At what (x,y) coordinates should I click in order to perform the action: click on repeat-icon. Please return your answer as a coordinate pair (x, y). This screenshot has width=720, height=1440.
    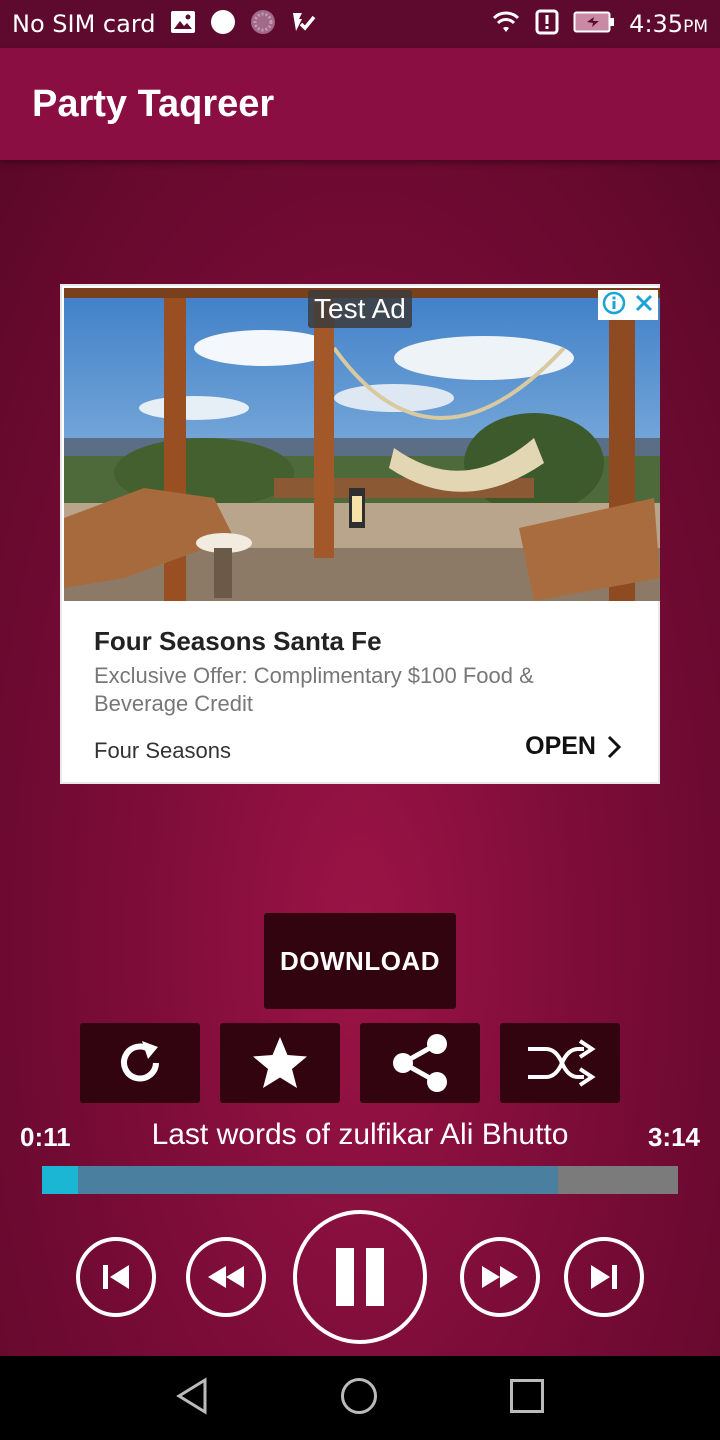
    Looking at the image, I should click on (140, 1061).